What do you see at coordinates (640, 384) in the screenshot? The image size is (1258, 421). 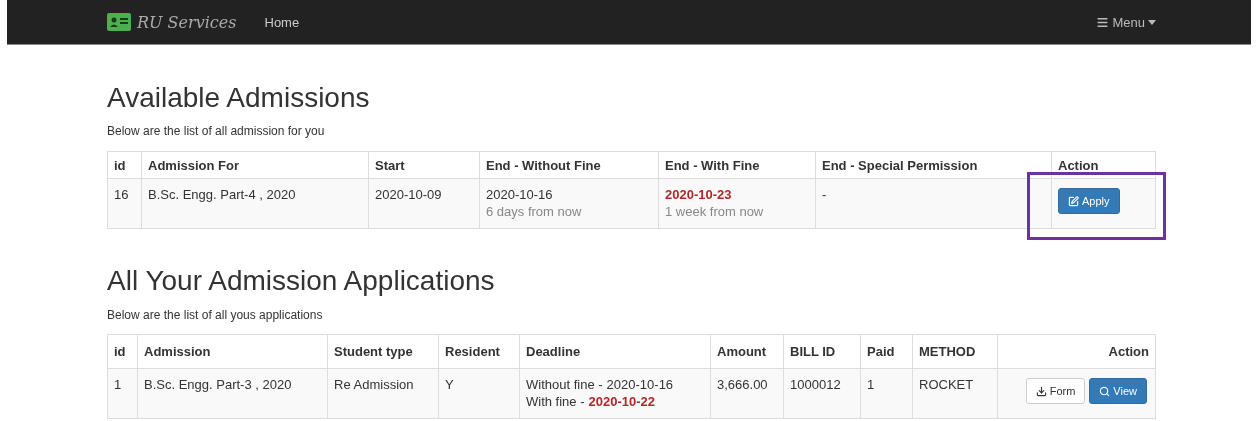 I see `deadline-date: 2020-10-16` at bounding box center [640, 384].